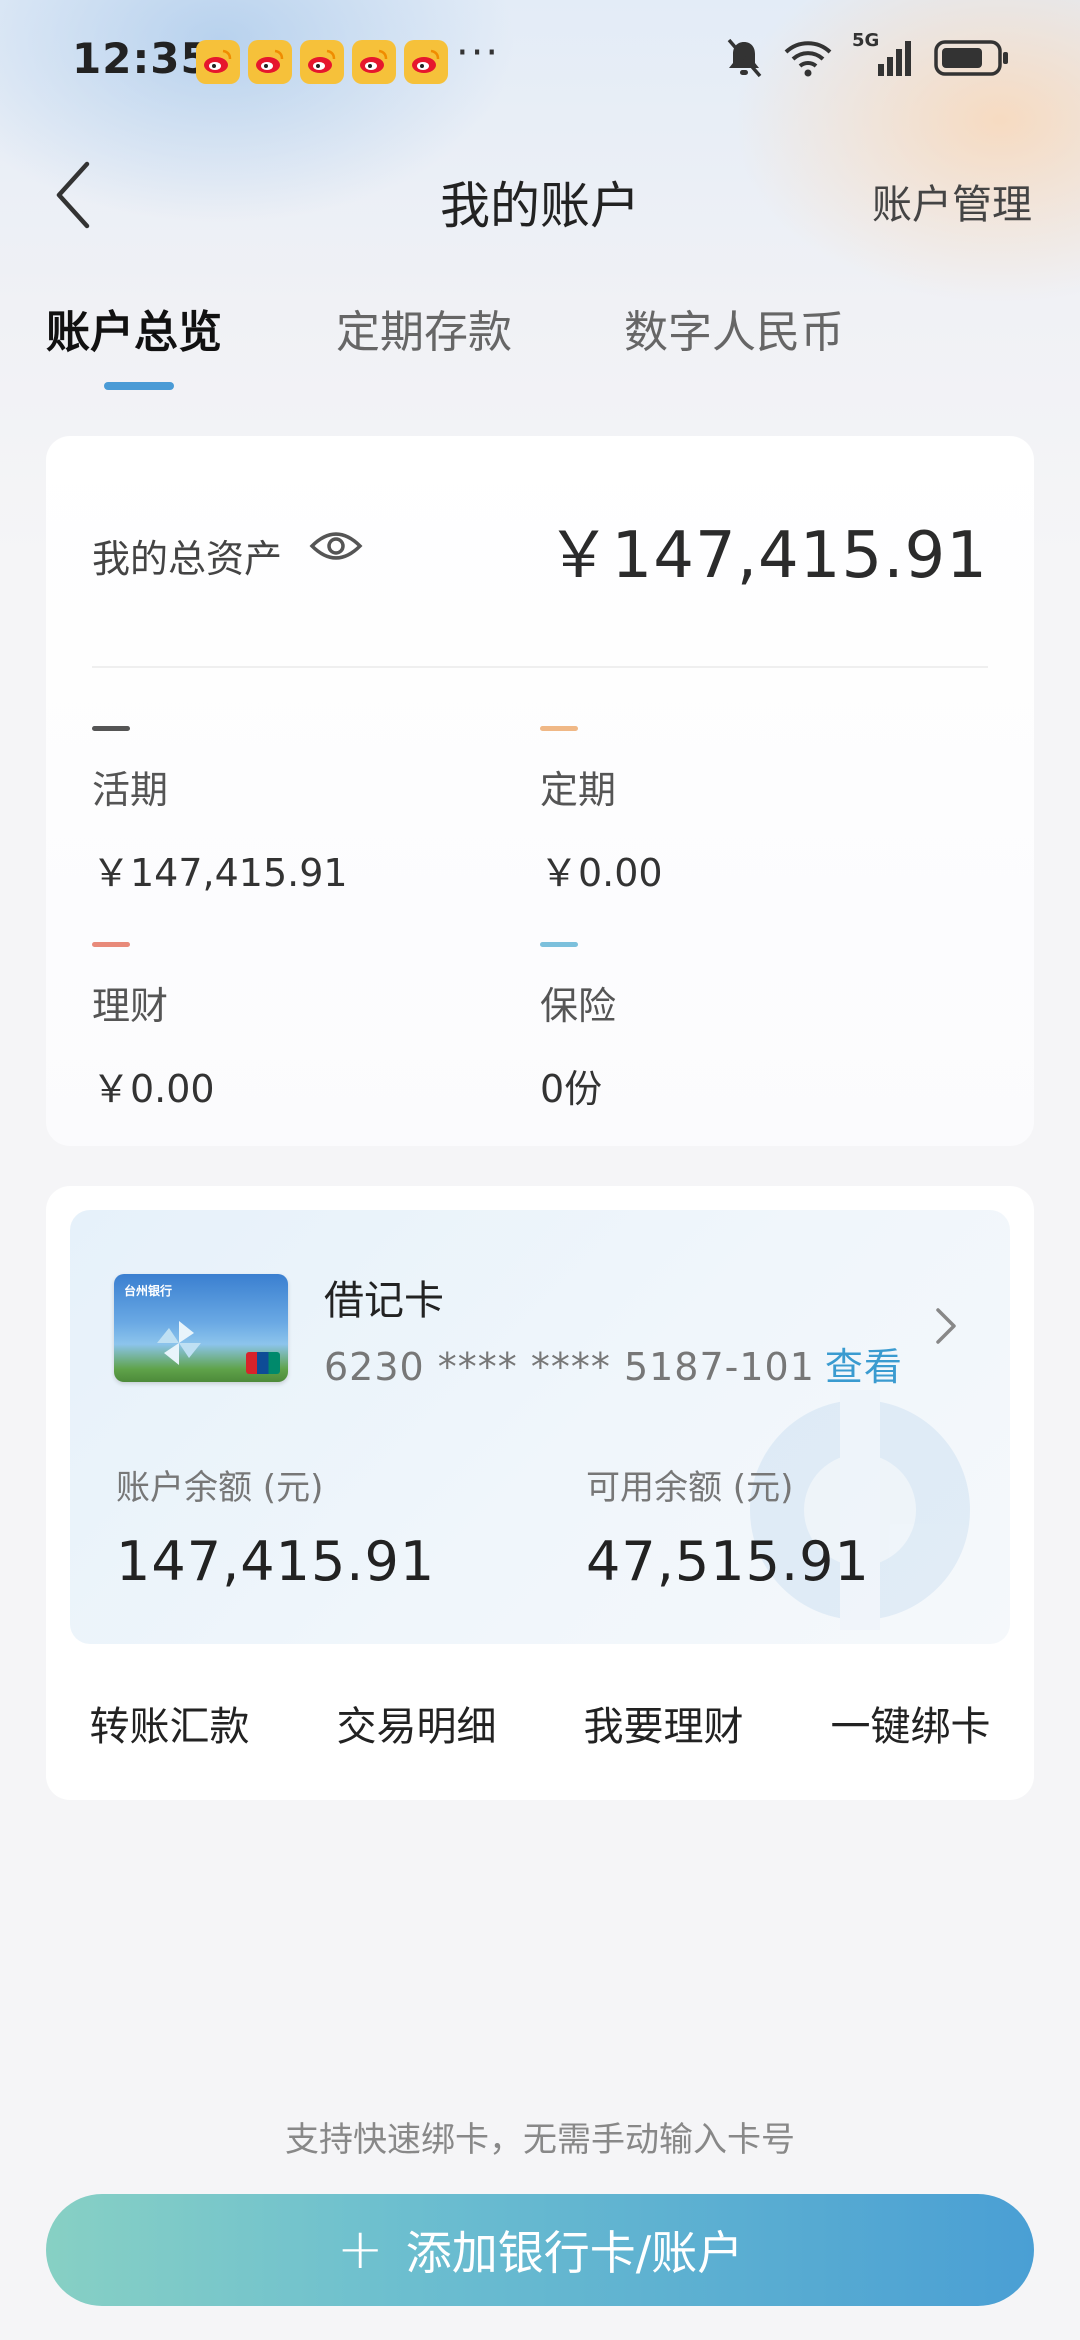  What do you see at coordinates (384, 1301) in the screenshot?
I see `card-type-label: 借记卡` at bounding box center [384, 1301].